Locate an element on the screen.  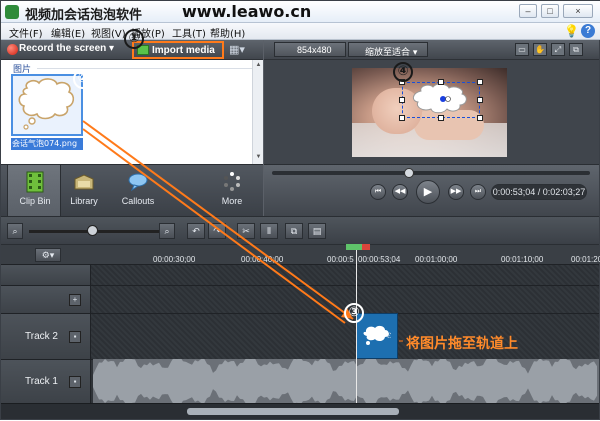
step-marker-1: ① is located at coordinates (134, 39).